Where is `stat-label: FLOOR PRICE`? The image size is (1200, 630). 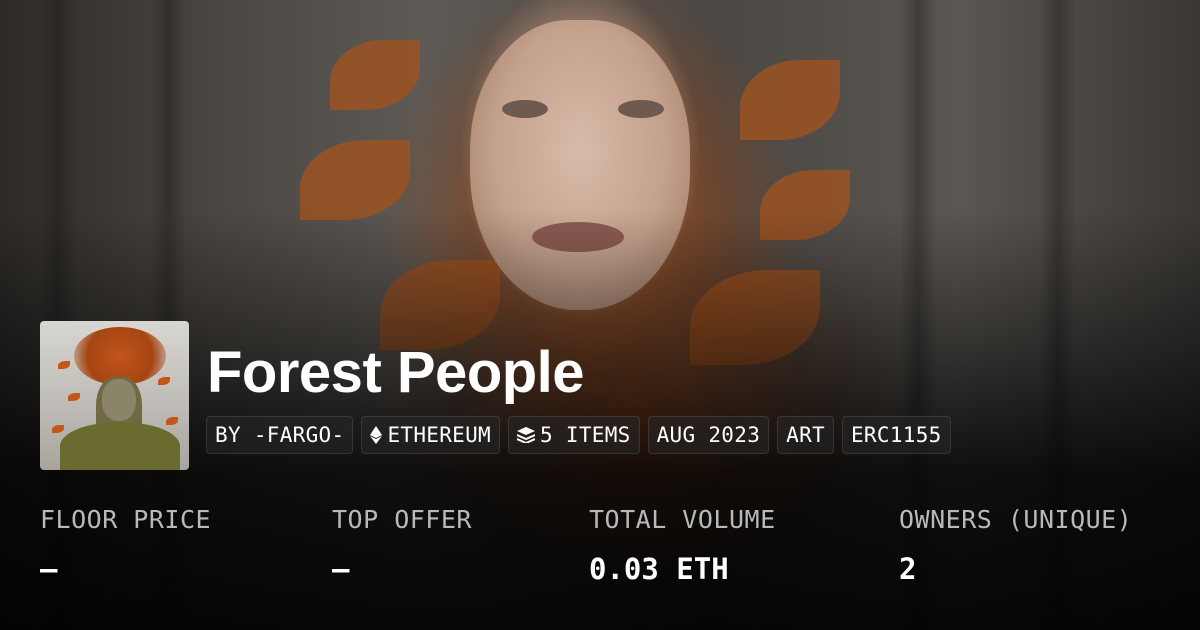
stat-label: FLOOR PRICE is located at coordinates (126, 519).